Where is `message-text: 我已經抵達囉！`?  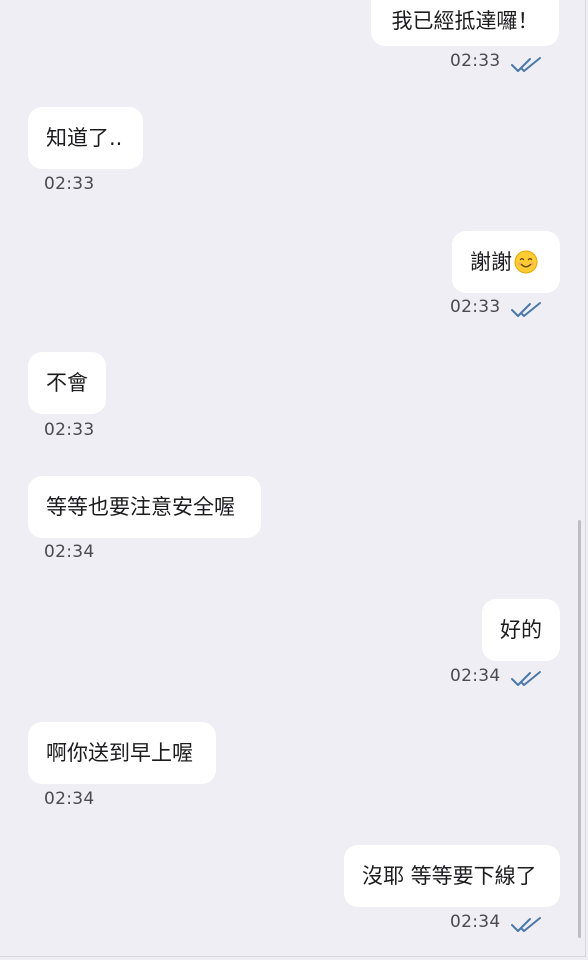 message-text: 我已經抵達囉！ is located at coordinates (465, 21).